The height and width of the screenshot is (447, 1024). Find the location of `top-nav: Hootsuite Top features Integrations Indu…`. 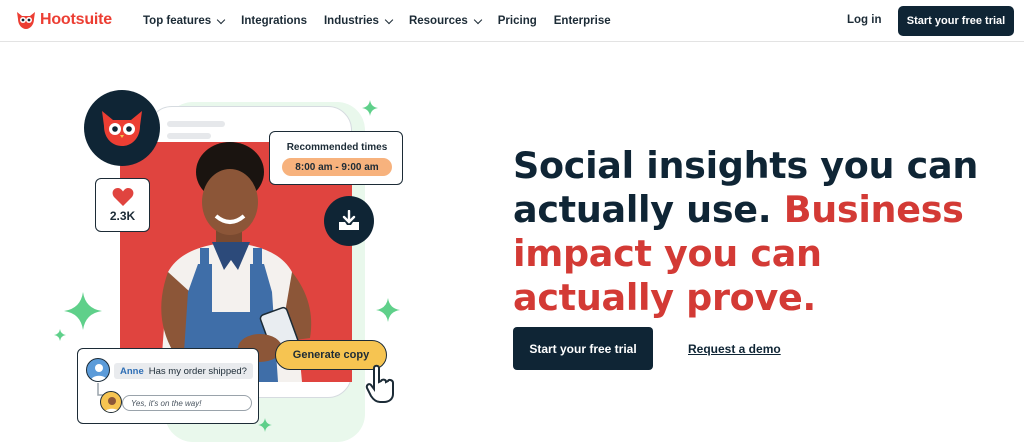

top-nav: Hootsuite Top features Integrations Indu… is located at coordinates (512, 21).